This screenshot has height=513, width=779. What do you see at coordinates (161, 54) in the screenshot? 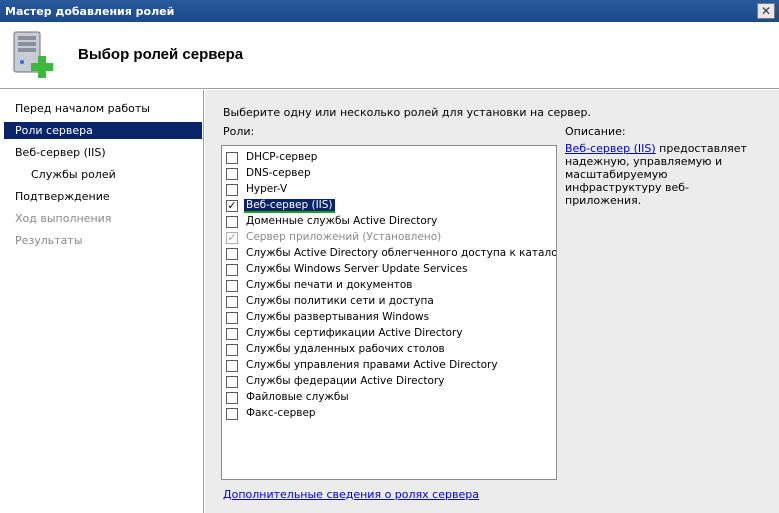
I see `page-title: Выбор ролей сервера` at bounding box center [161, 54].